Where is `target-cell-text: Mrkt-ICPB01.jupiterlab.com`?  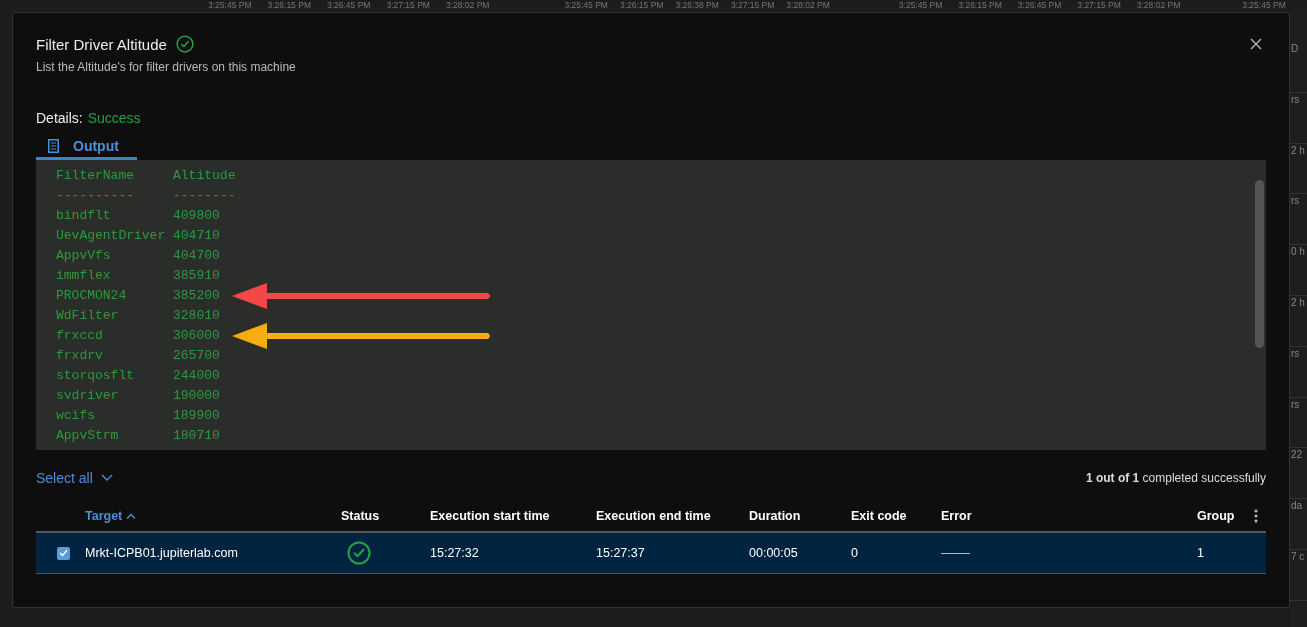
target-cell-text: Mrkt-ICPB01.jupiterlab.com is located at coordinates (162, 553).